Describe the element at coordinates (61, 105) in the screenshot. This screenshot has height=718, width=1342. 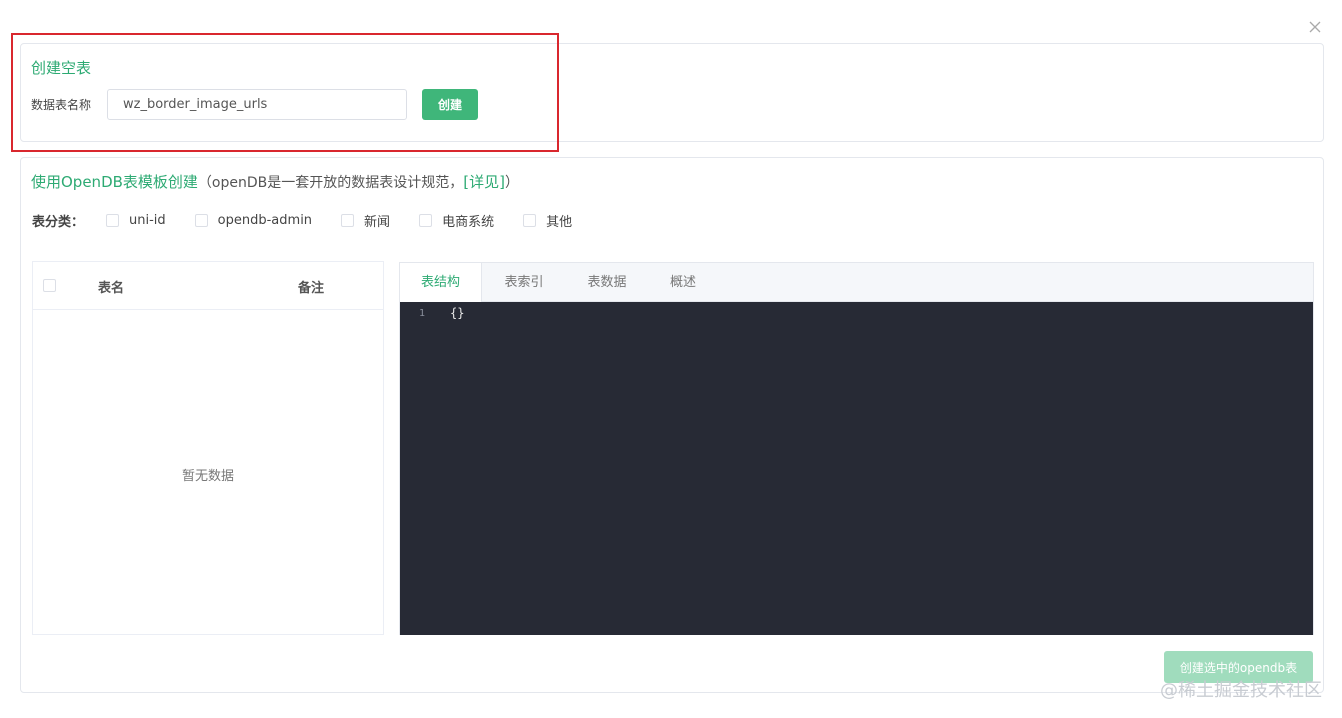
I see `table-name-label: 数据表名称` at that location.